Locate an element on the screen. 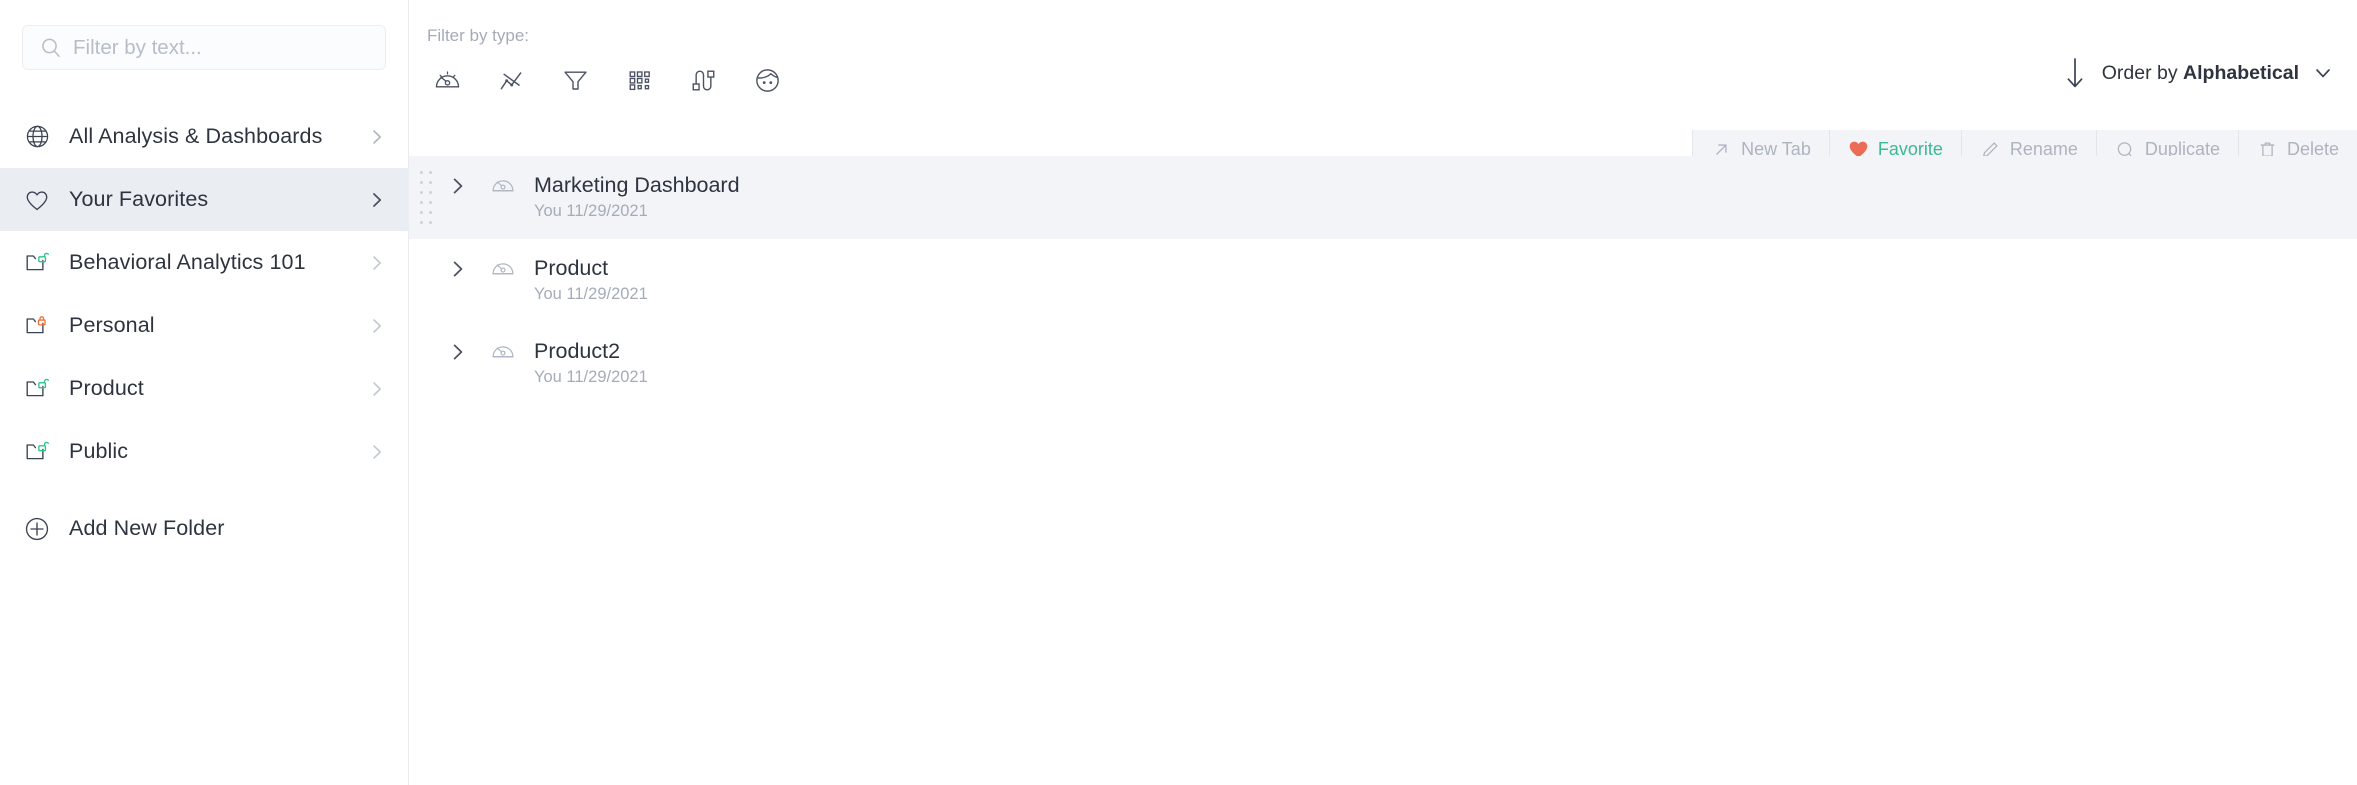  sidebar-item-label: Your Favorites is located at coordinates (139, 199).